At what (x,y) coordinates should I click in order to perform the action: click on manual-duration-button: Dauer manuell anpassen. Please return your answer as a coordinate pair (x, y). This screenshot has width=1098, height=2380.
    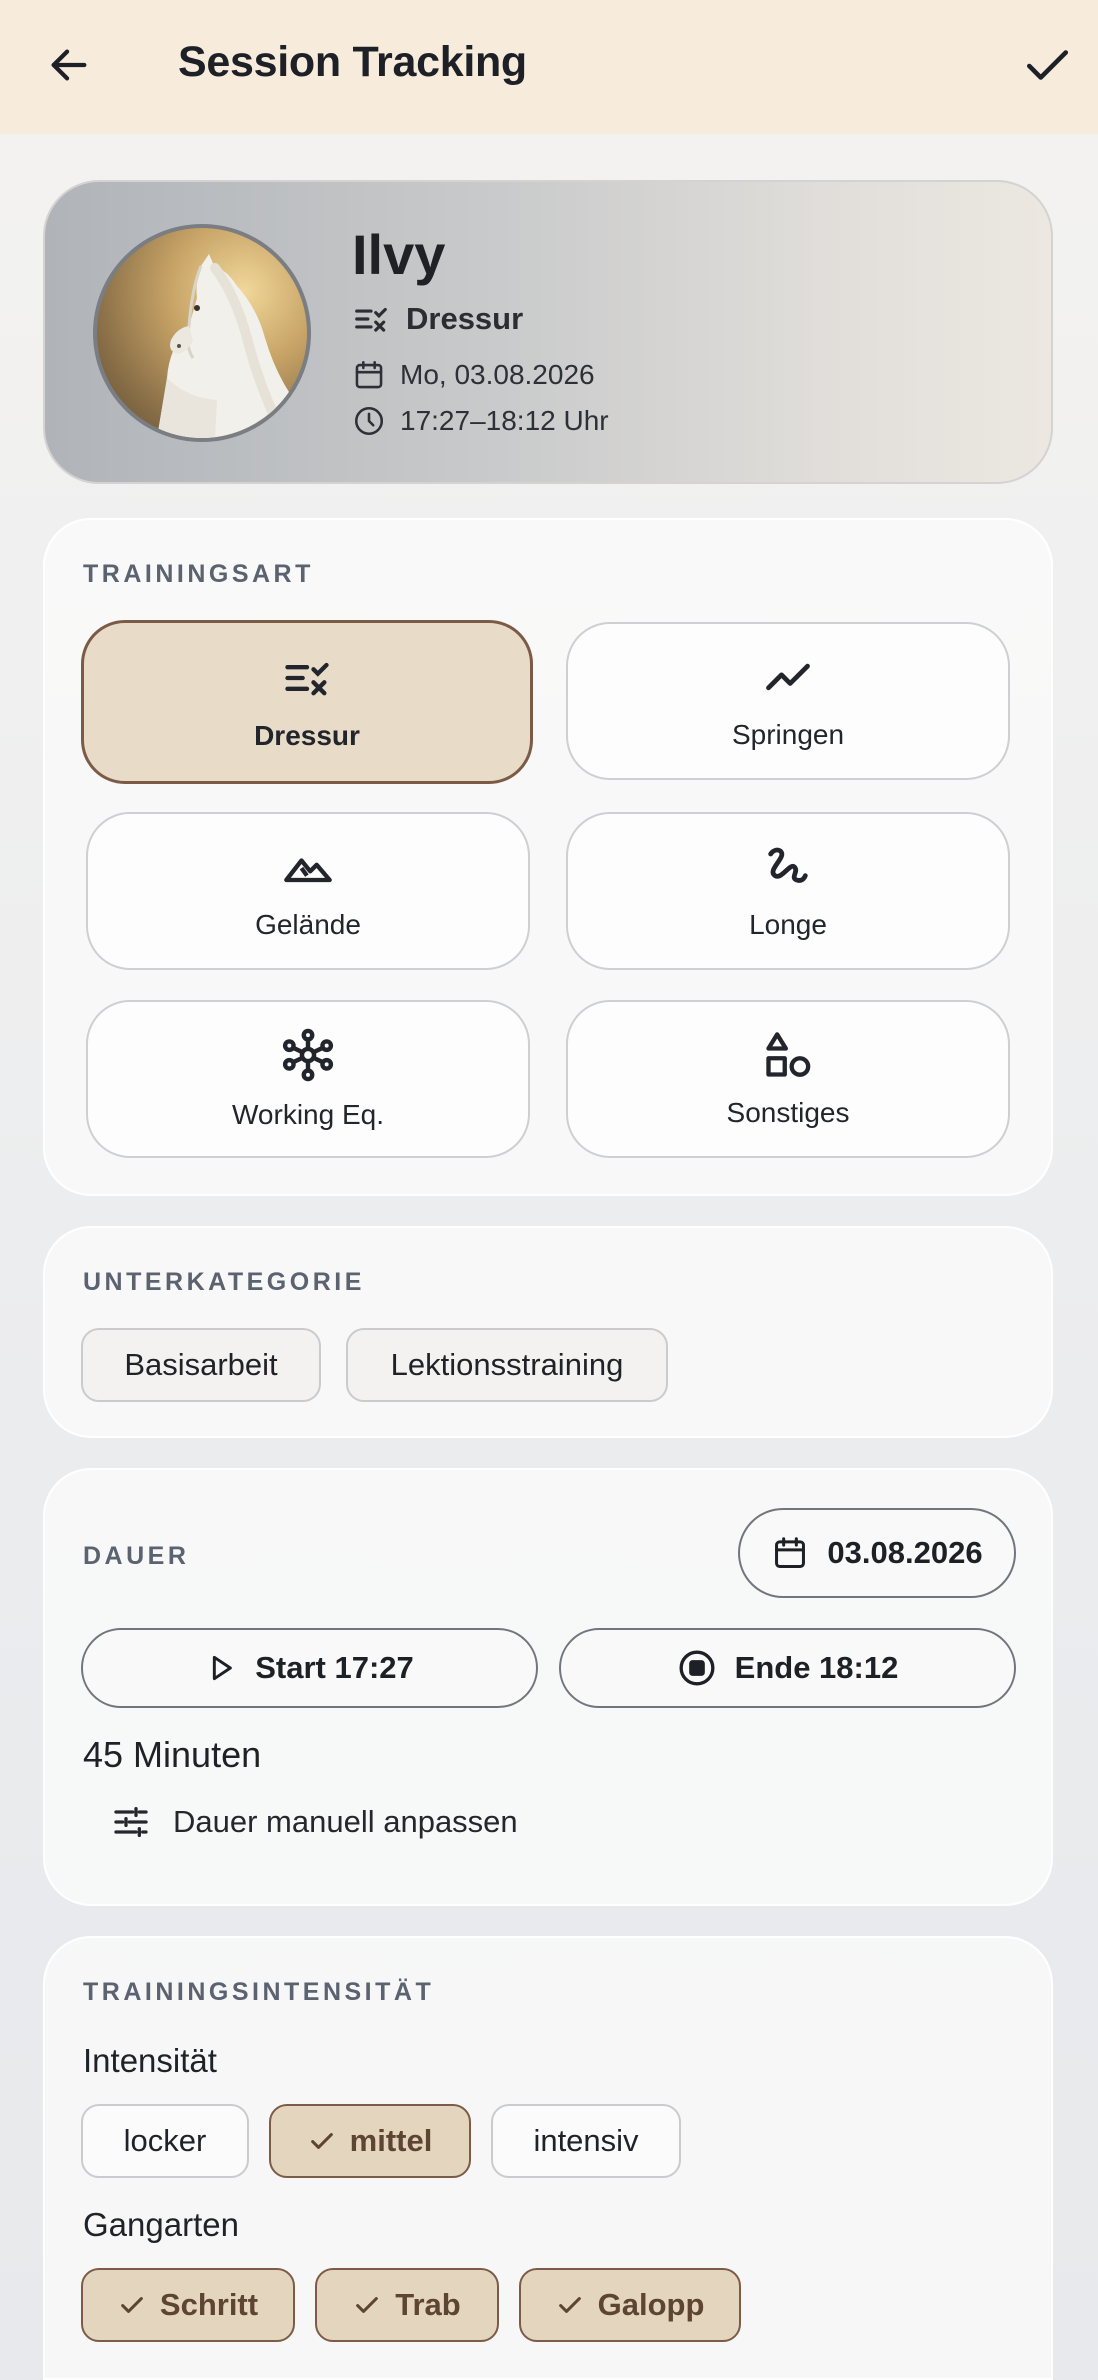
    Looking at the image, I should click on (314, 1822).